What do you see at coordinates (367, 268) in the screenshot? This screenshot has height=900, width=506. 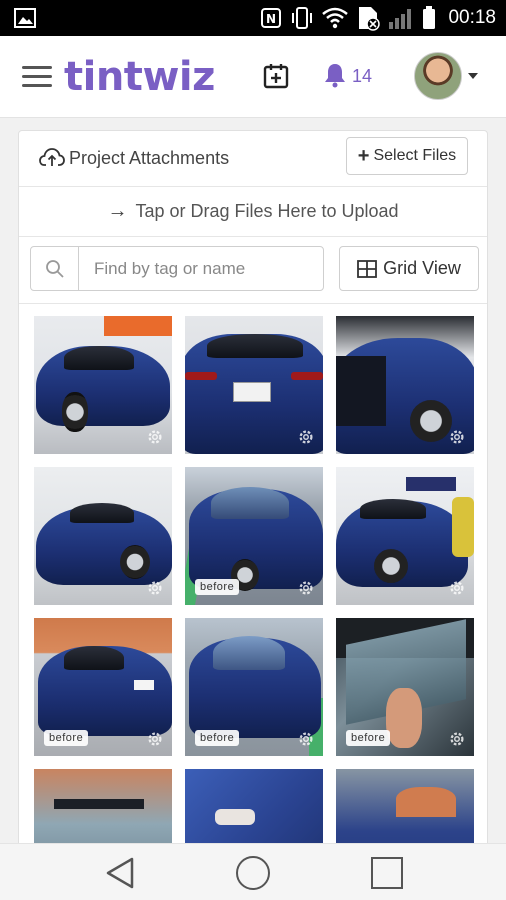 I see `grid-icon` at bounding box center [367, 268].